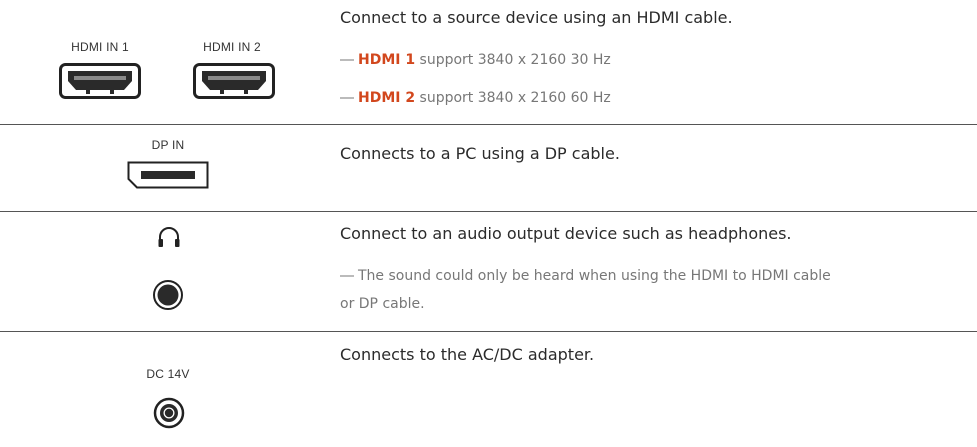  I want to click on hdmi-2-note-text: support 3840 x 2160 60 Hz, so click(513, 98).